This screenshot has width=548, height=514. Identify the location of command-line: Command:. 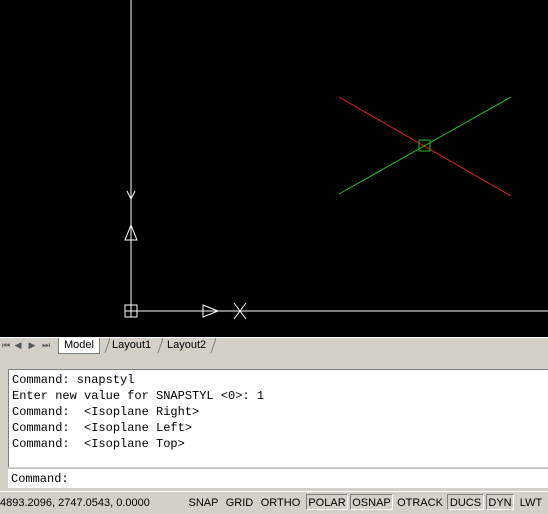
(278, 478).